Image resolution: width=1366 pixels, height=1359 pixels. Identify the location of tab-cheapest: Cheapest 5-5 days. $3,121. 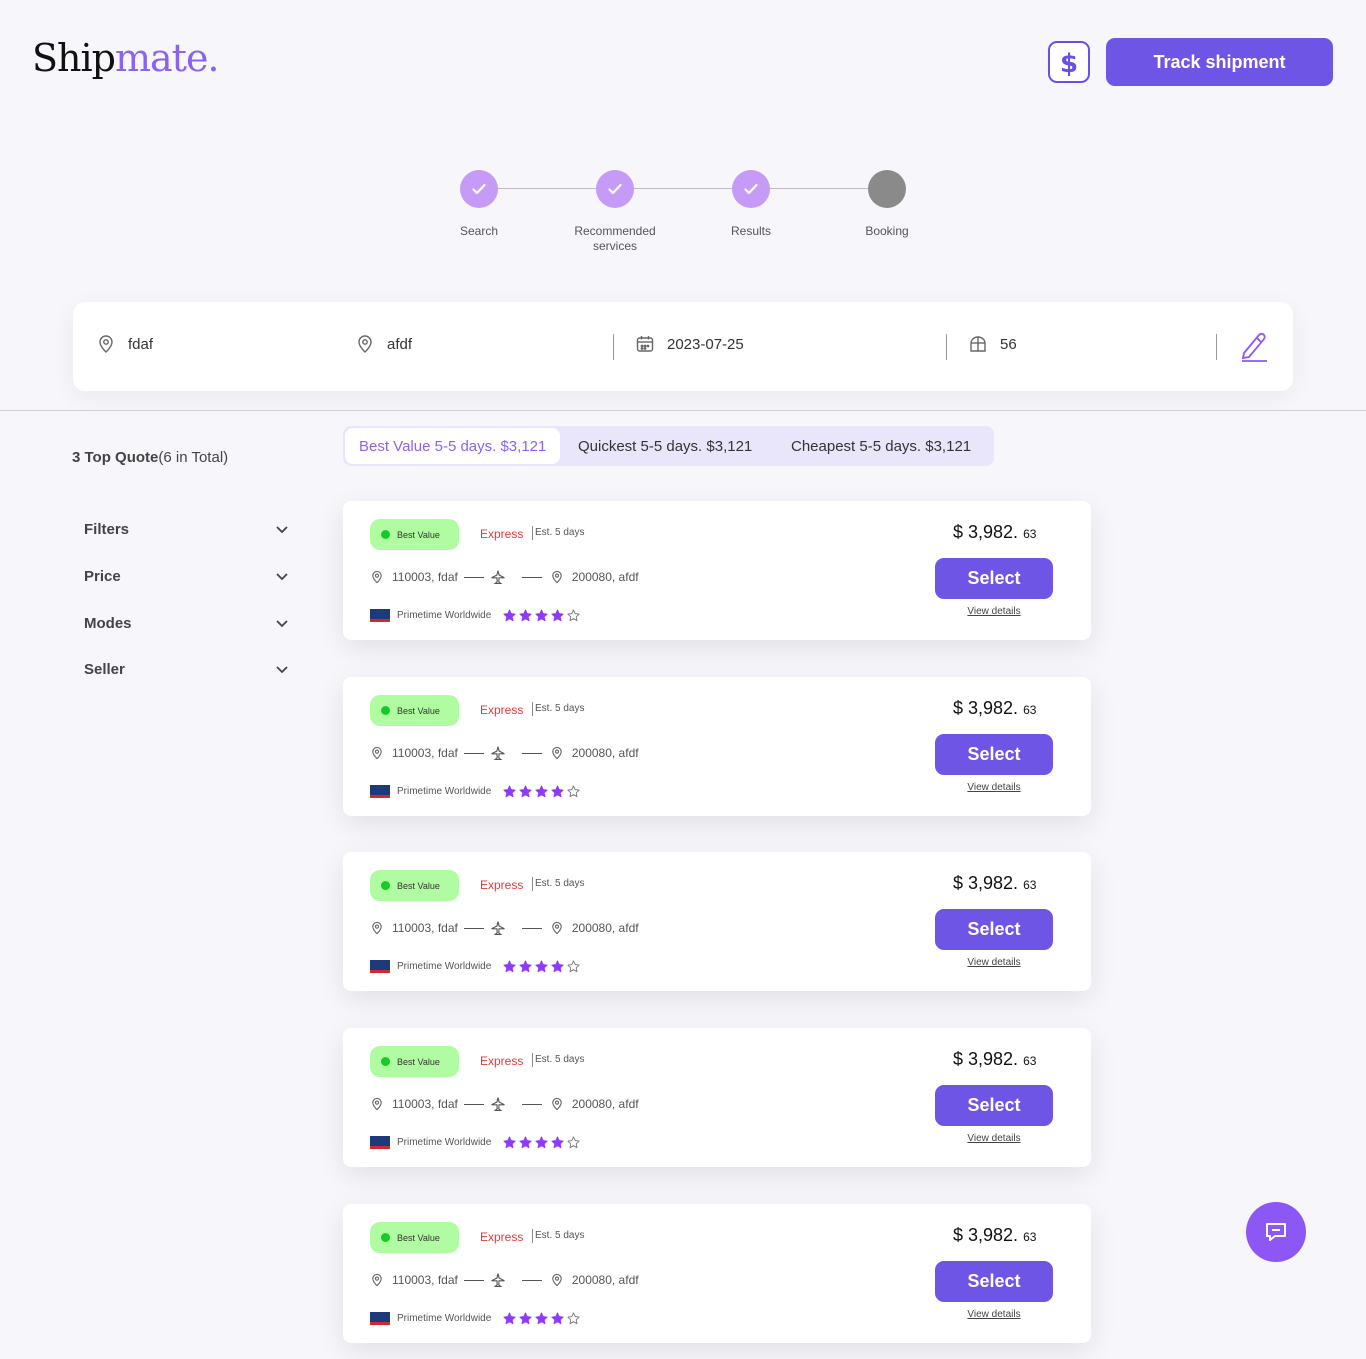
(881, 446).